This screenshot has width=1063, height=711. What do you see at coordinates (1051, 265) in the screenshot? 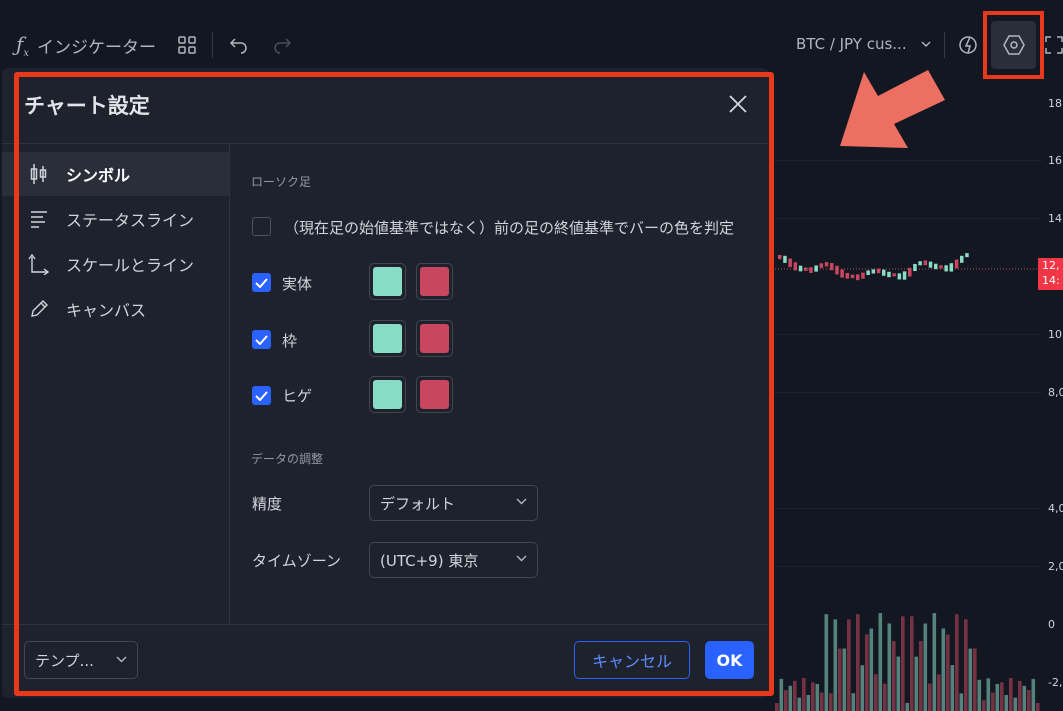
I see `current-price-value: 12,` at bounding box center [1051, 265].